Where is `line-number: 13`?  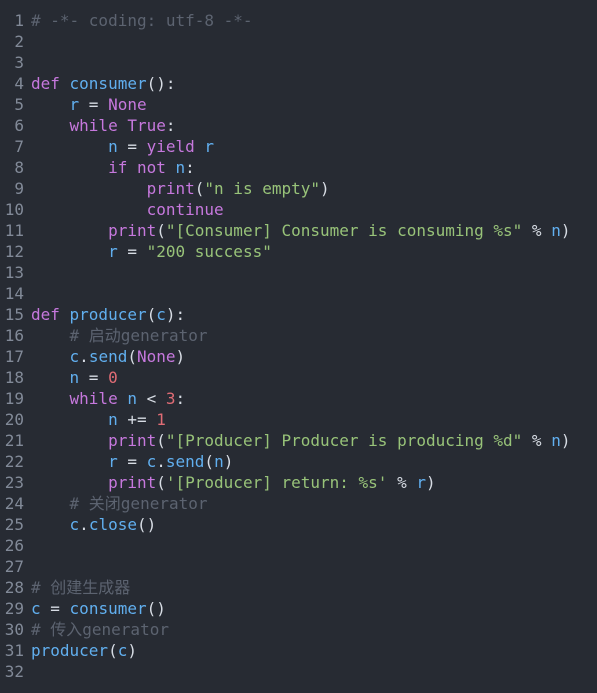
line-number: 13 is located at coordinates (14, 272).